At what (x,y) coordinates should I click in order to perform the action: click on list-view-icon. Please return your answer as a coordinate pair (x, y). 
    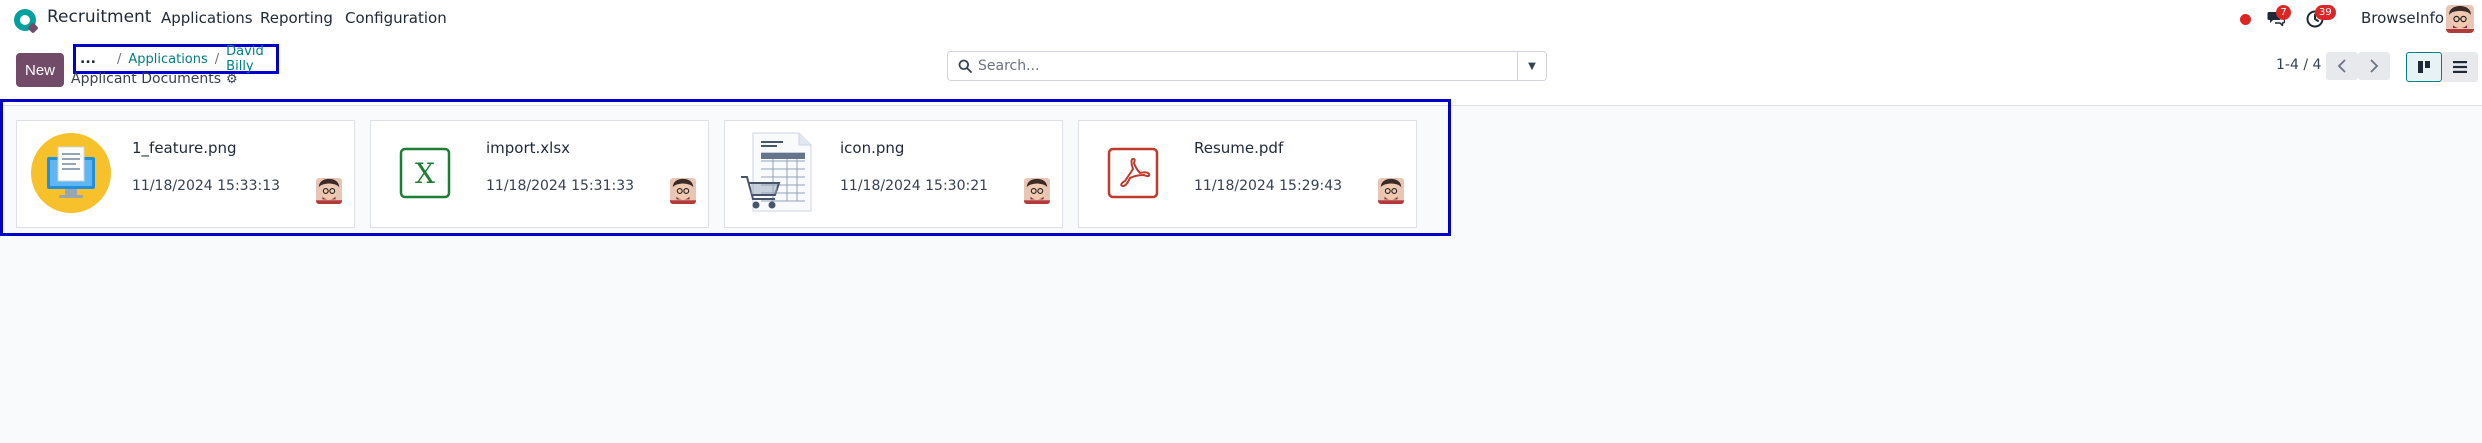
    Looking at the image, I should click on (2460, 67).